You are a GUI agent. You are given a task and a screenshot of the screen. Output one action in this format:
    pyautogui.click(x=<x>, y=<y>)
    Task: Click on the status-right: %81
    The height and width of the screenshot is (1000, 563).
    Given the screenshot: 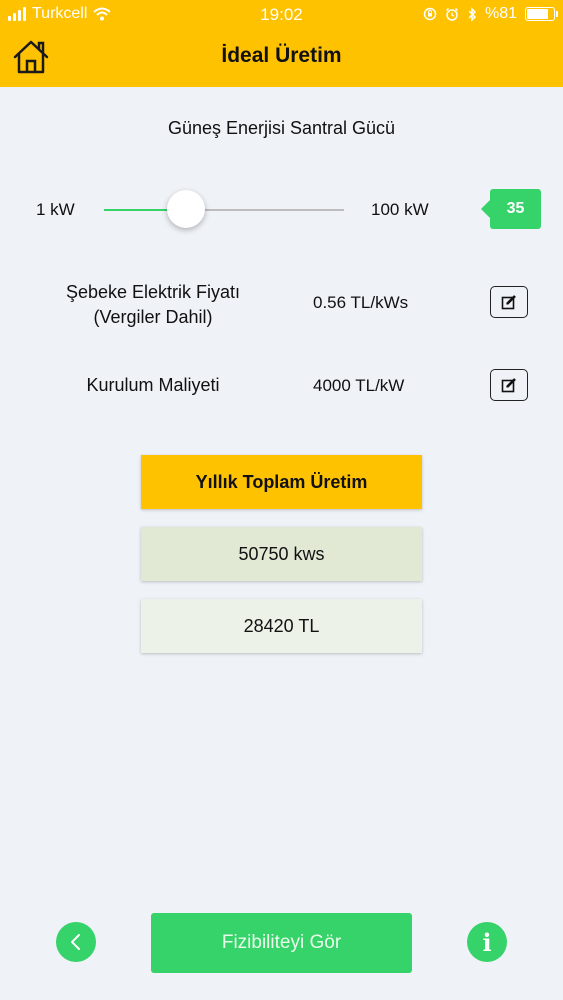 What is the action you would take?
    pyautogui.click(x=490, y=14)
    